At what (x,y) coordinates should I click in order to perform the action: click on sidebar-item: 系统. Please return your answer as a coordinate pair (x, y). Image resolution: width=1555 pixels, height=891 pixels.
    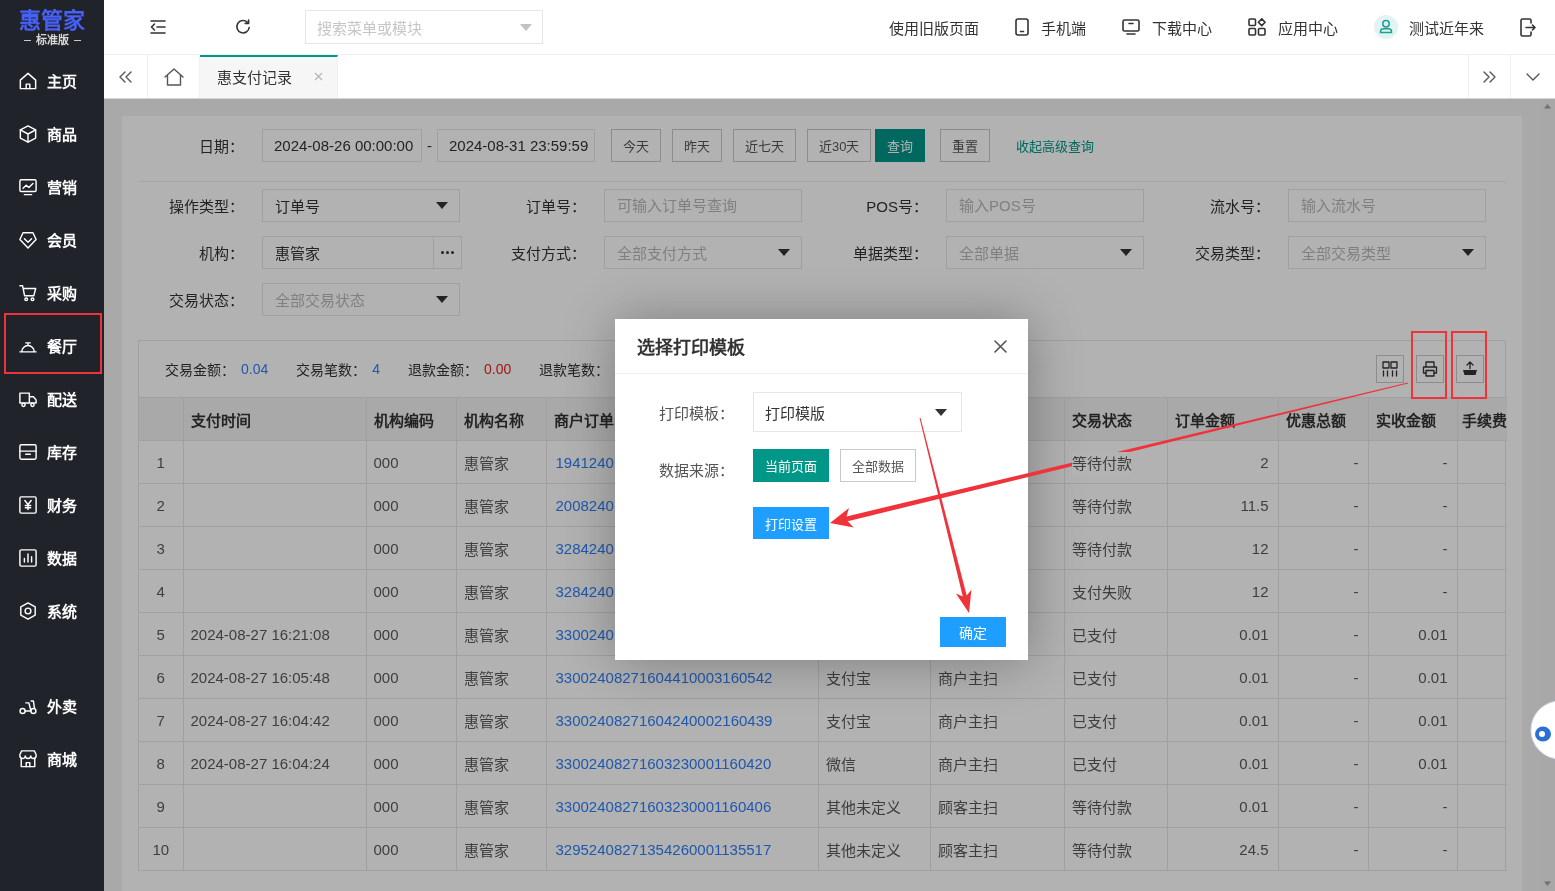
    Looking at the image, I should click on (52, 610).